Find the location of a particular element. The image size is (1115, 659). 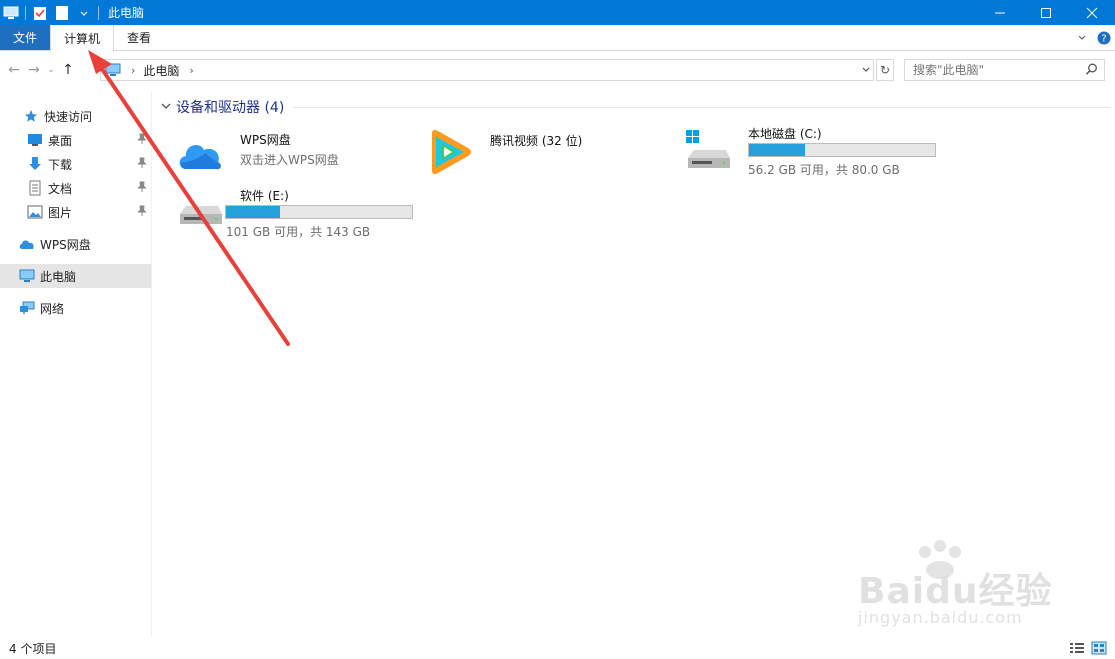

sidebar-item-label: 文档 is located at coordinates (60, 188).